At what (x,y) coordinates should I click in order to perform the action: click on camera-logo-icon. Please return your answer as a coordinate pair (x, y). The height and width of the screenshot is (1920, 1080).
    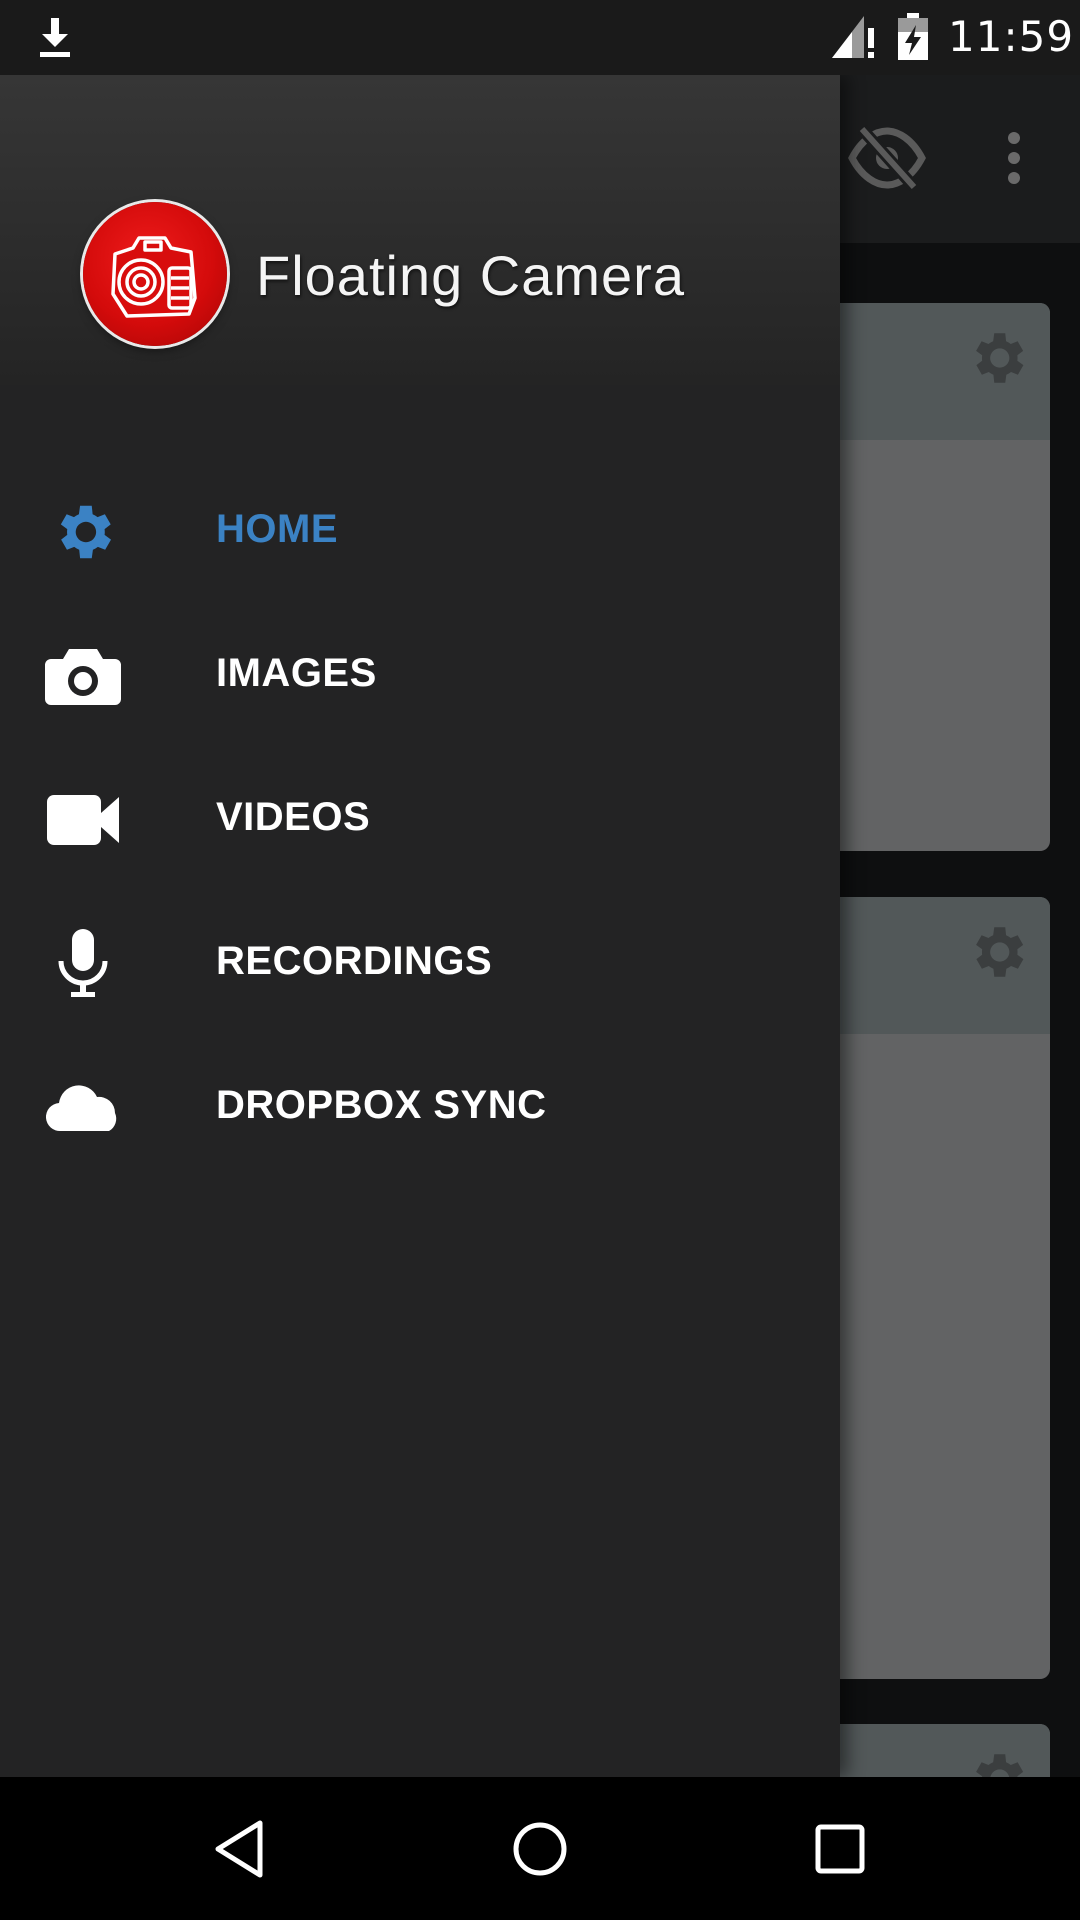
    Looking at the image, I should click on (155, 274).